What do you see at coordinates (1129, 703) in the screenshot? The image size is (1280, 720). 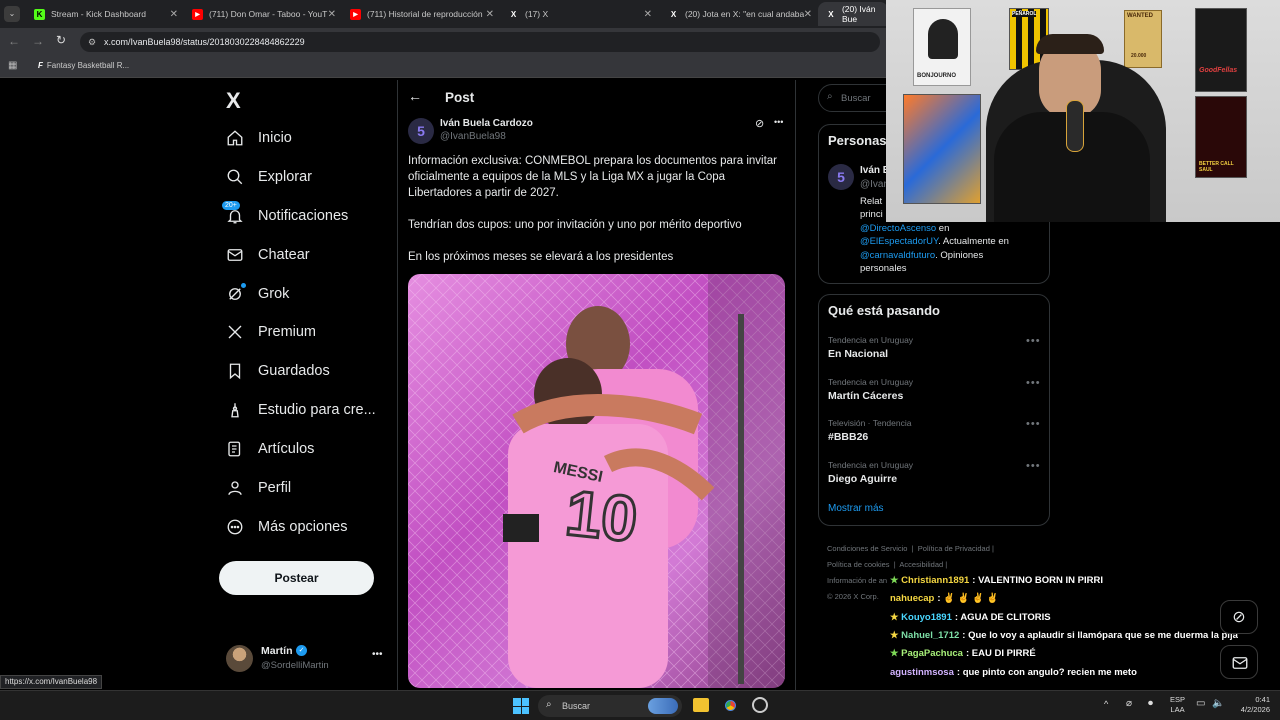 I see `tray-network-icon: ⌀` at bounding box center [1129, 703].